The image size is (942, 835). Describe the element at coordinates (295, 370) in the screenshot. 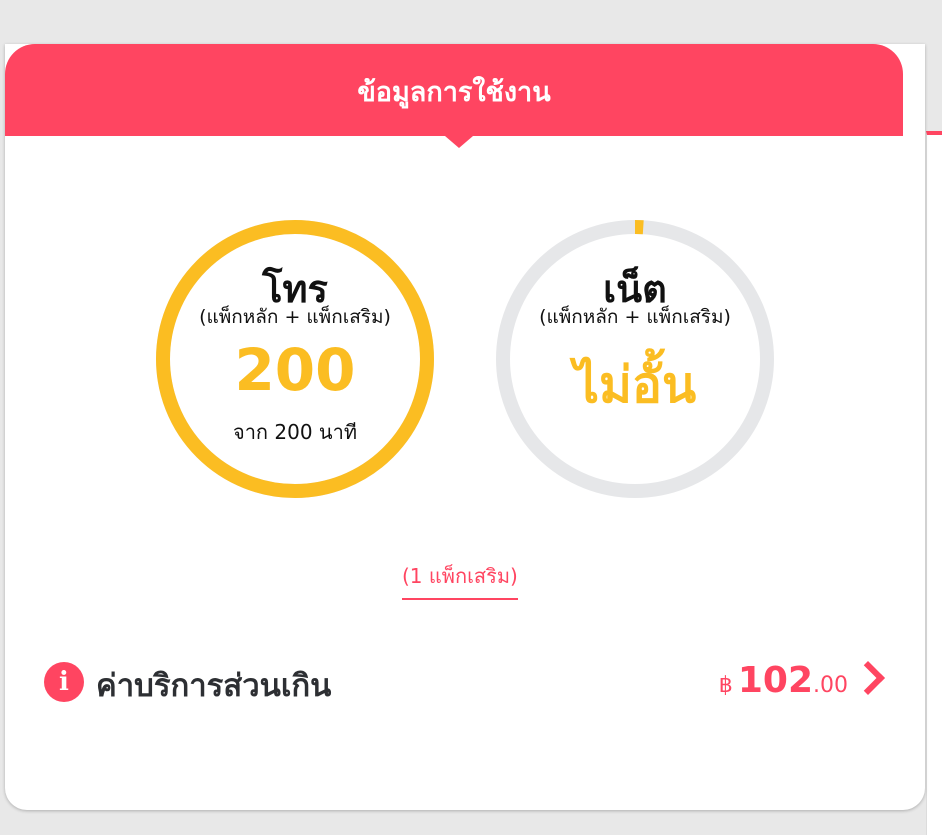

I see `call-gauge-value: 200` at that location.